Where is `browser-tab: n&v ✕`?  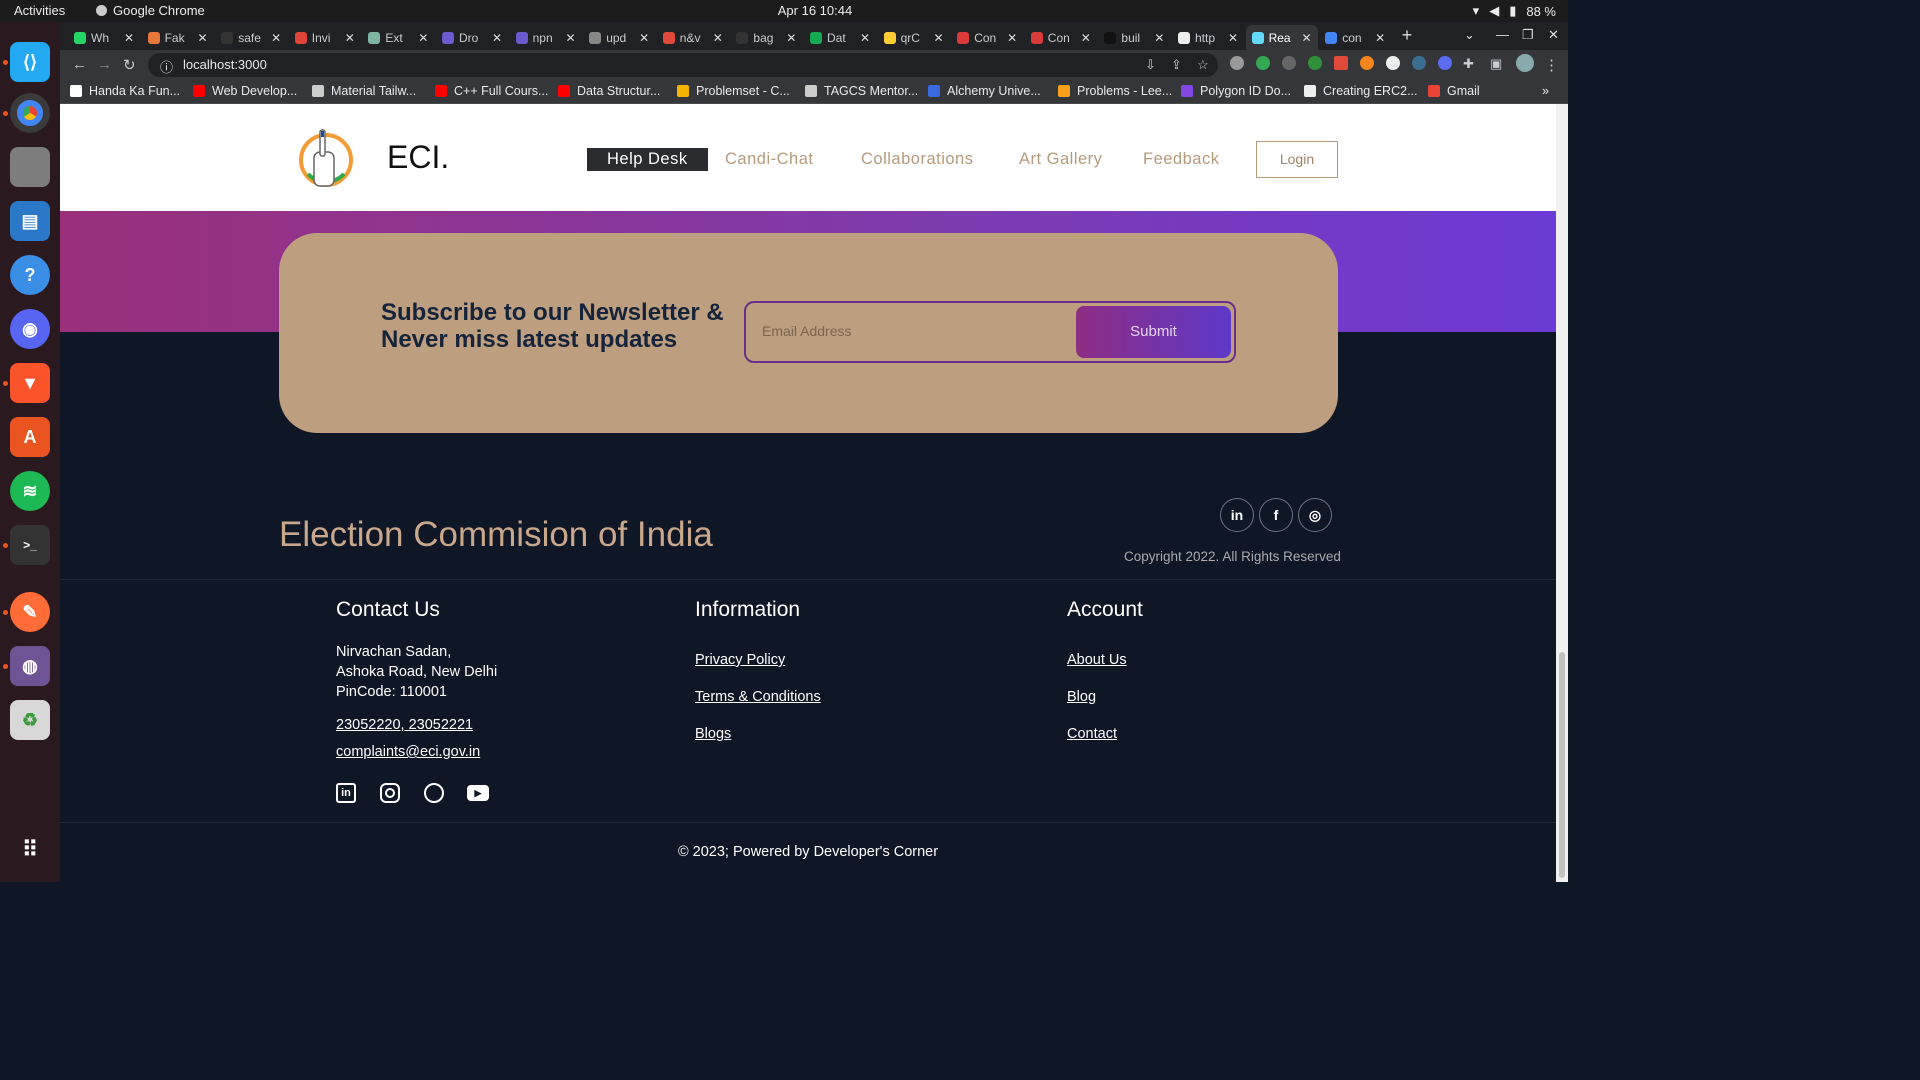 browser-tab: n&v ✕ is located at coordinates (693, 37).